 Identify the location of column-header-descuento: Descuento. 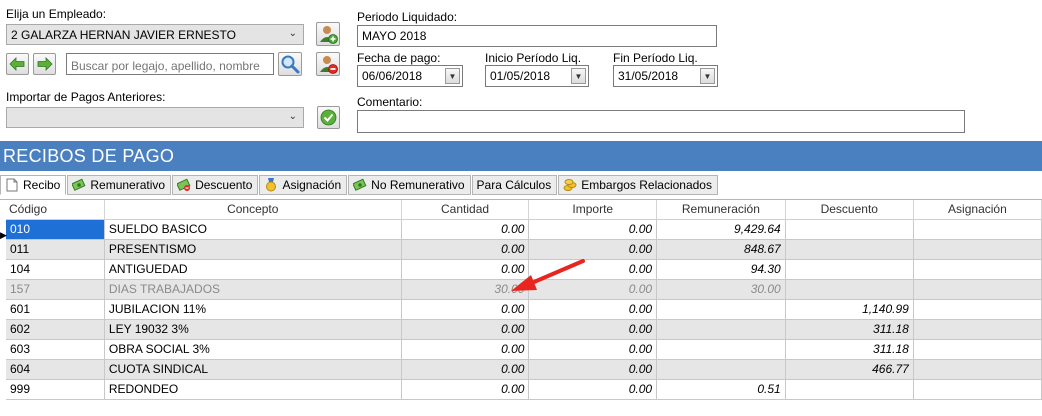
(849, 210).